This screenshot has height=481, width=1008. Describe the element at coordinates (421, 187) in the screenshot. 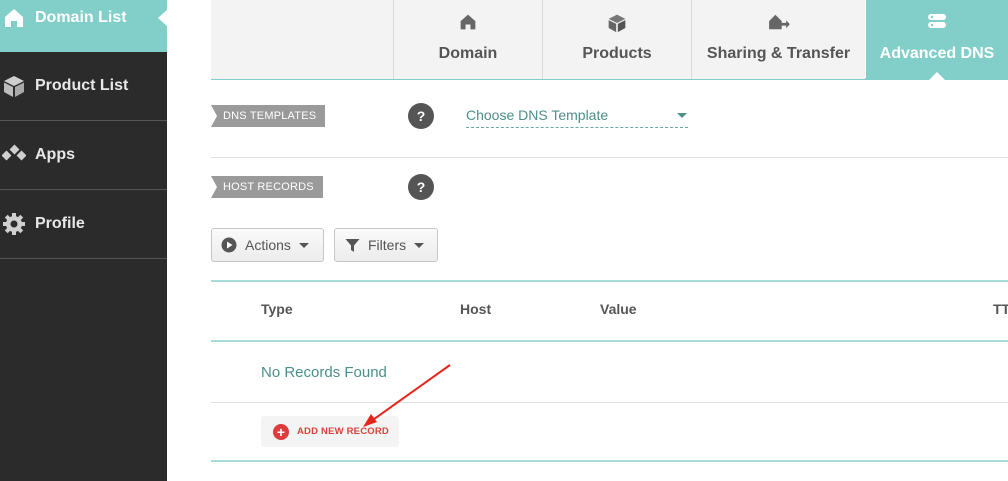

I see `host-records-help-icon: ?` at that location.